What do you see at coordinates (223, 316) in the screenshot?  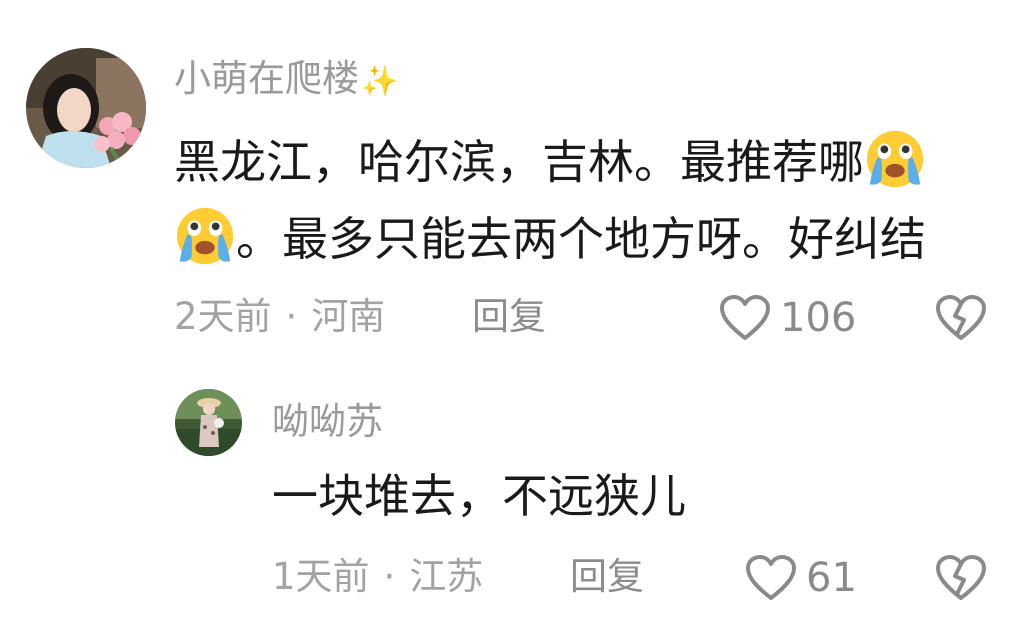 I see `timestamp: 2天前` at bounding box center [223, 316].